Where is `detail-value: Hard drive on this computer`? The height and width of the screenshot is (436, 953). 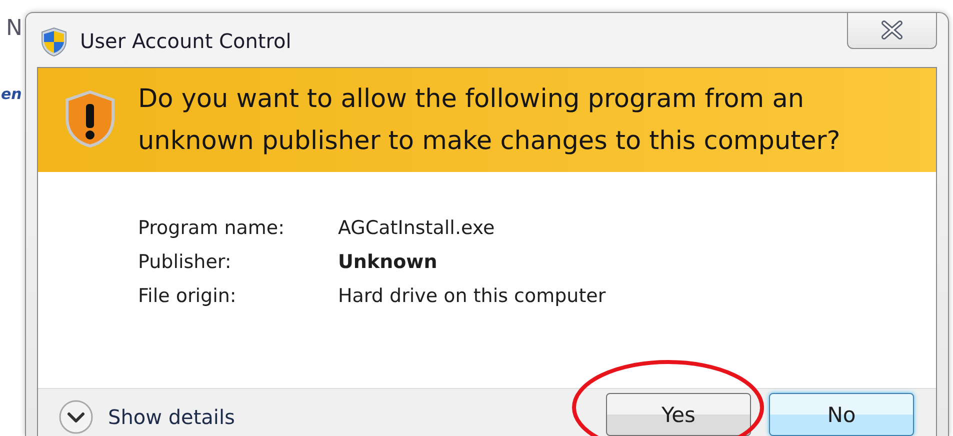
detail-value: Hard drive on this computer is located at coordinates (472, 296).